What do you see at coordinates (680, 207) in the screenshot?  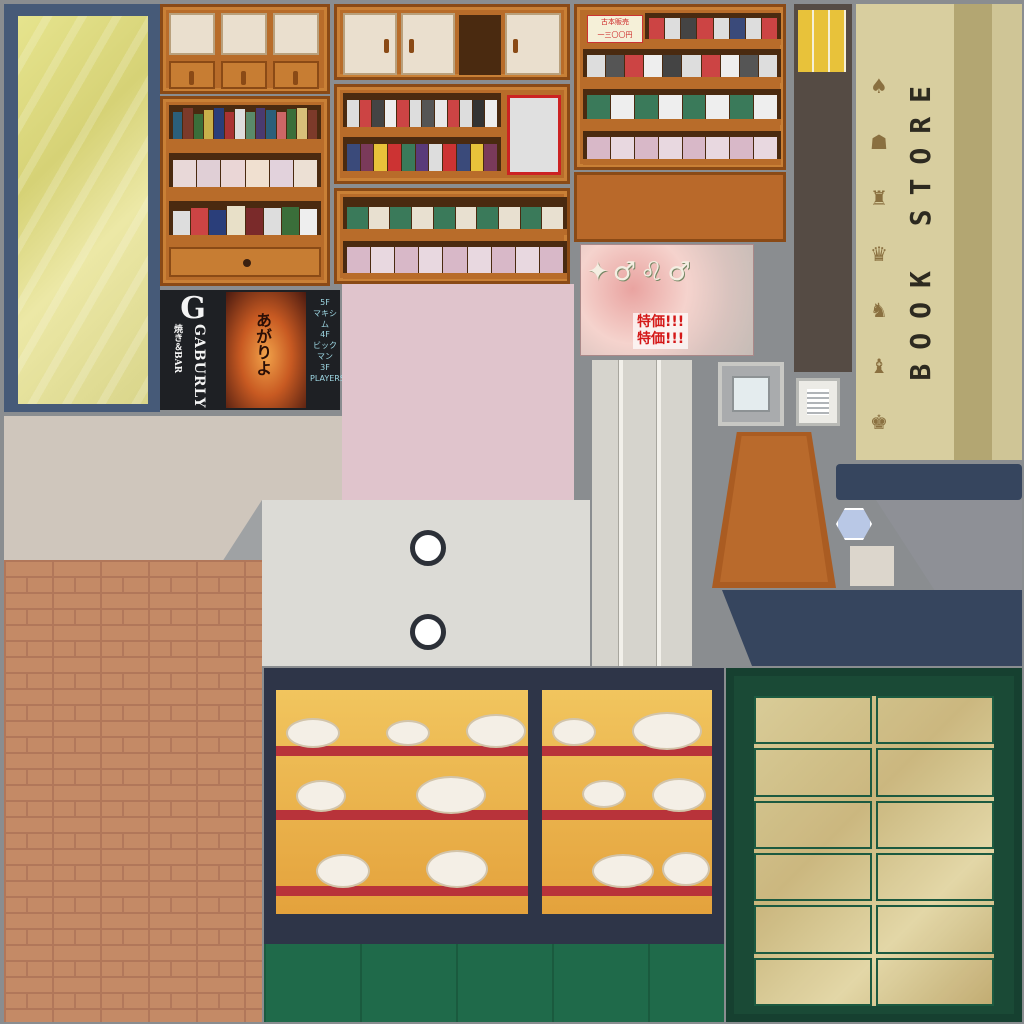 I see `wood-panel` at bounding box center [680, 207].